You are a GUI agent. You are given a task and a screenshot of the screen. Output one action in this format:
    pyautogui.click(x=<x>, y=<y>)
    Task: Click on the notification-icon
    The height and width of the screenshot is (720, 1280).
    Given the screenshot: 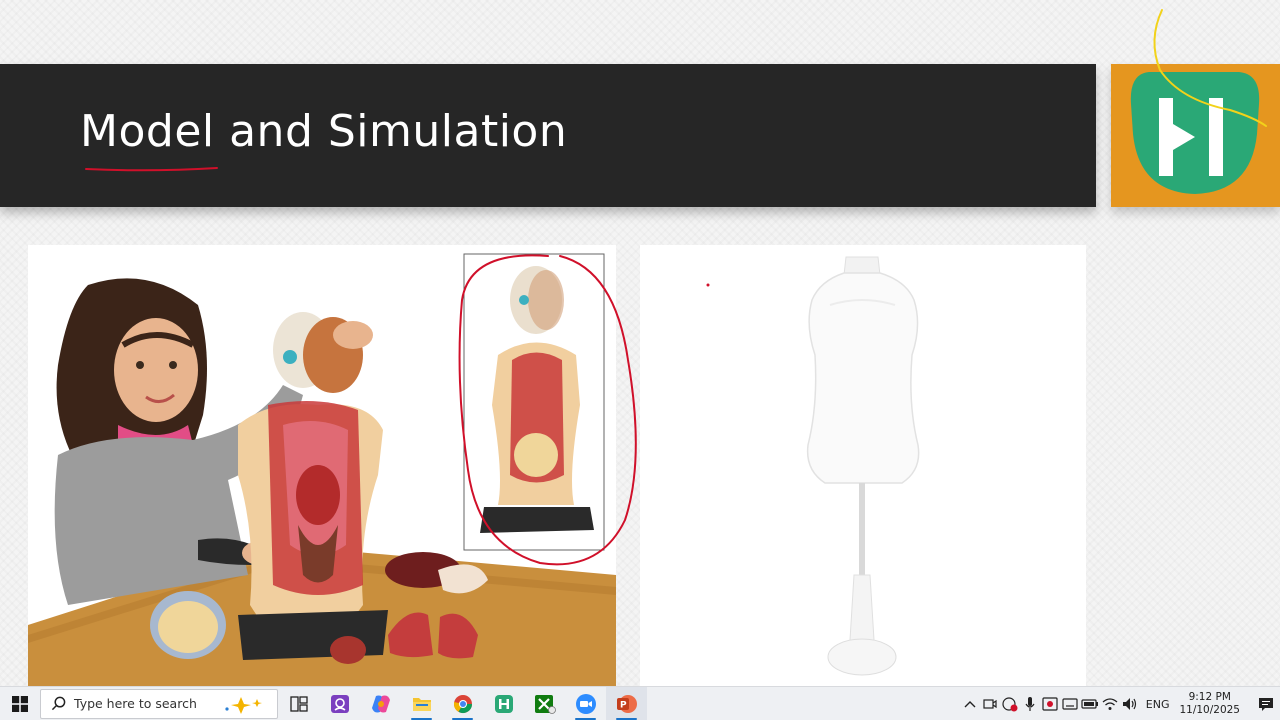 What is the action you would take?
    pyautogui.click(x=1266, y=704)
    